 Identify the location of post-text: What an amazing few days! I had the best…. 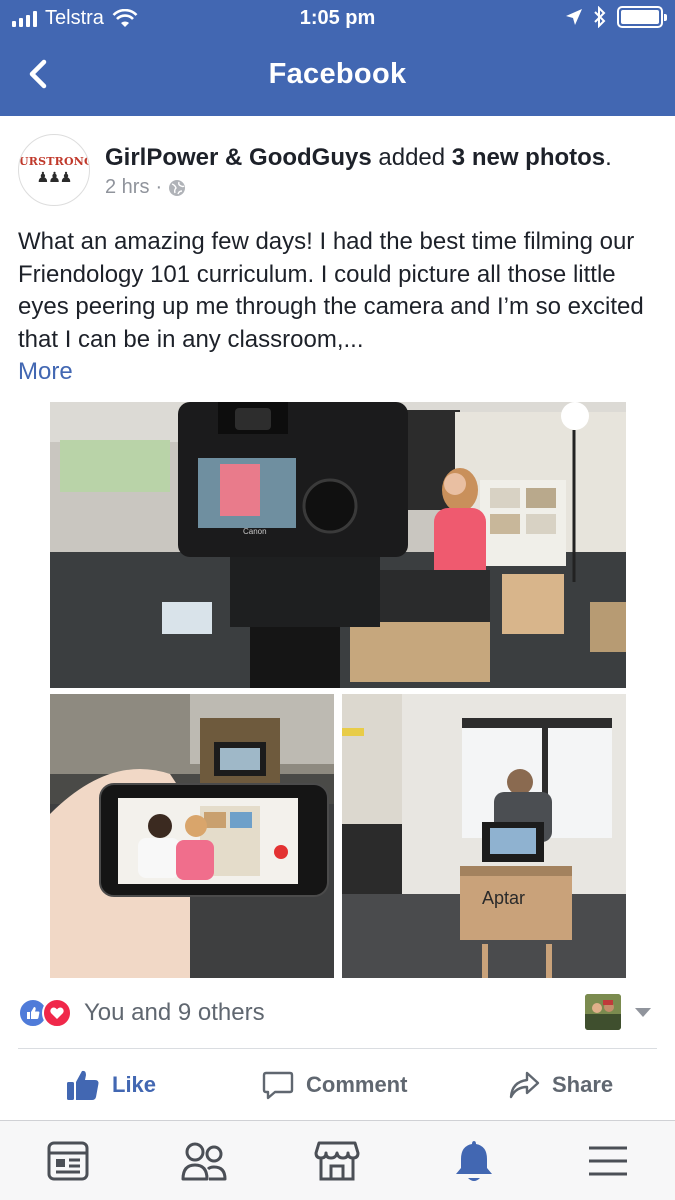
(331, 290).